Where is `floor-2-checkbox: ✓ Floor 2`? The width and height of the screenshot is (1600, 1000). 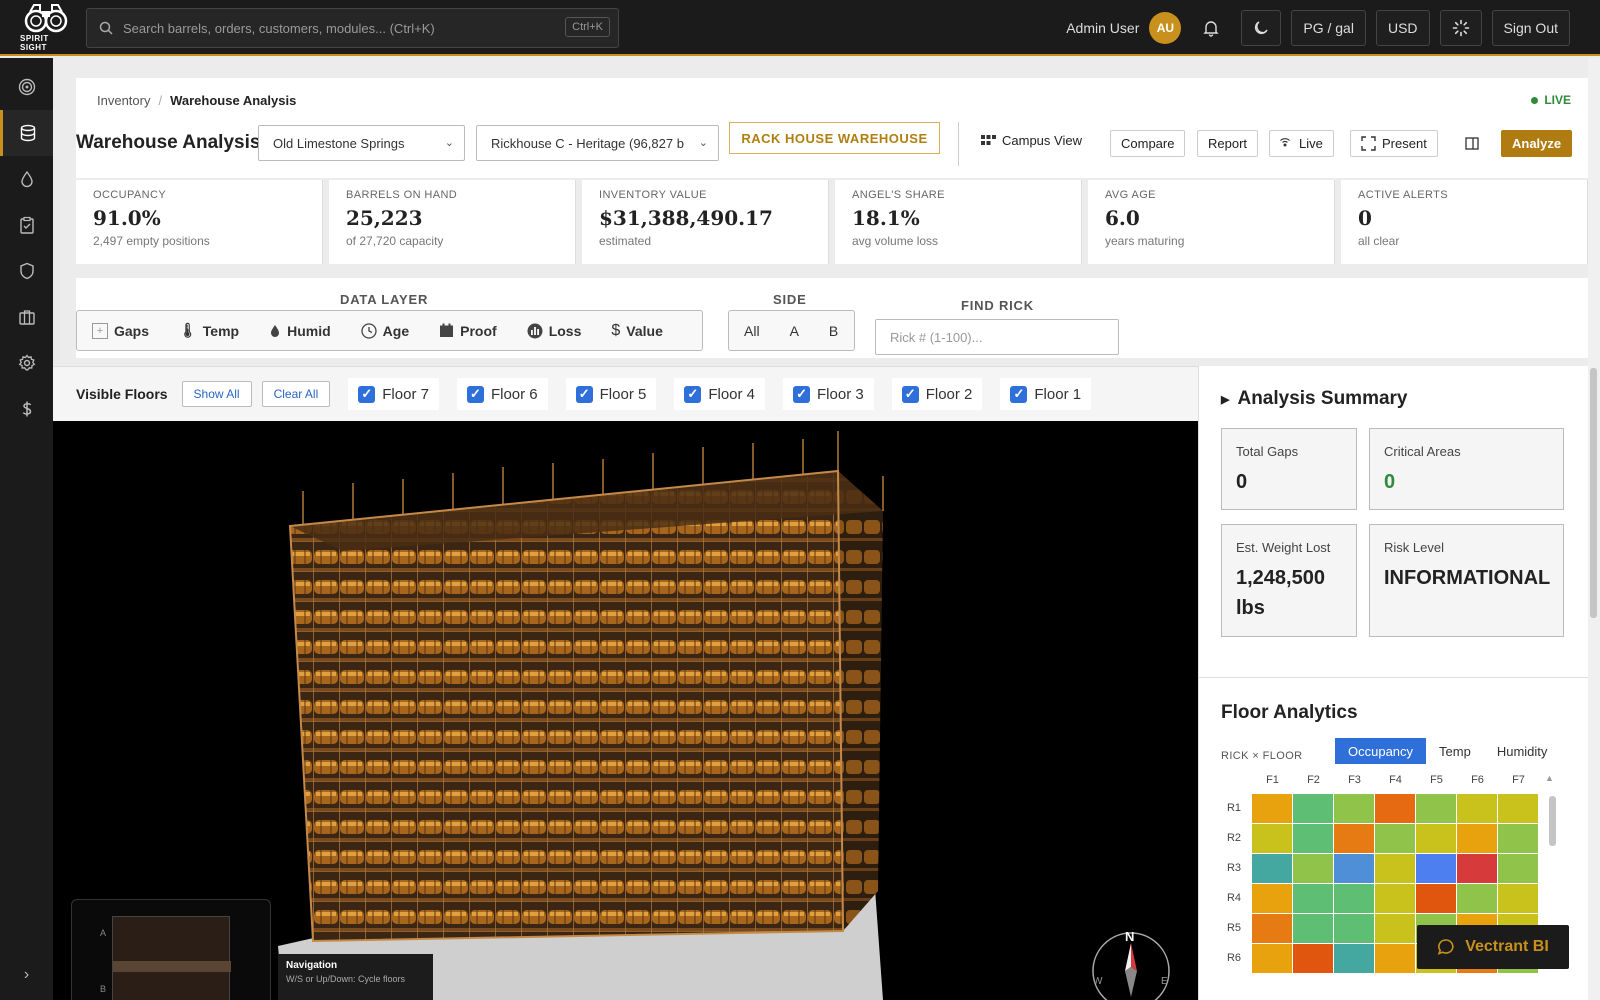
floor-2-checkbox: ✓ Floor 2 is located at coordinates (937, 394).